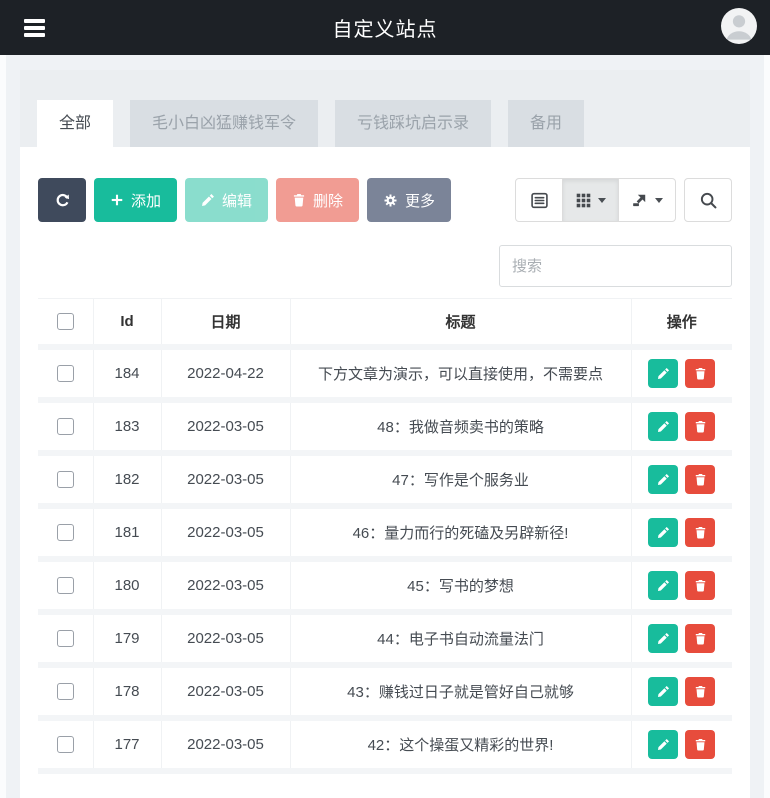 The height and width of the screenshot is (798, 770). I want to click on card-view-icon, so click(539, 200).